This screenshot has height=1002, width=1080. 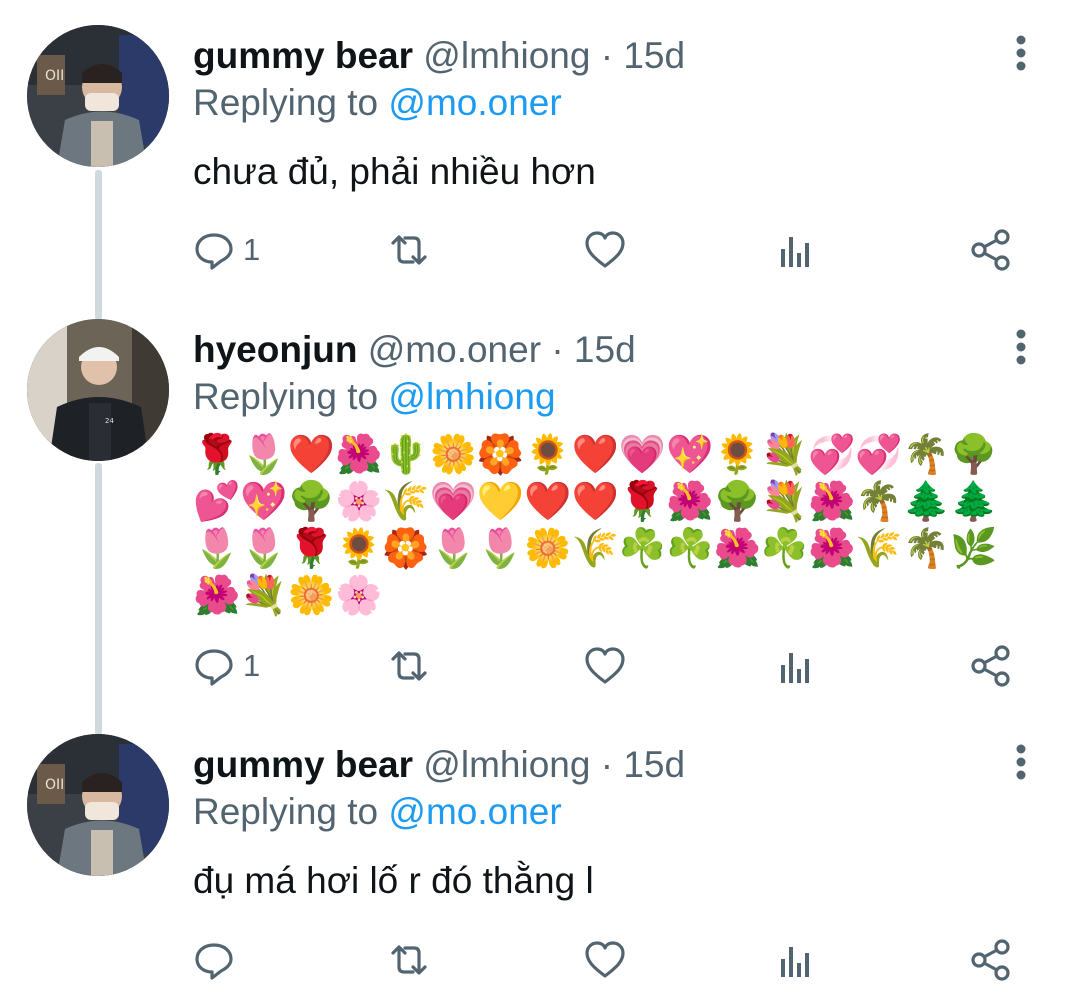 I want to click on replying-to-line: Replying to @lmhiong, so click(x=374, y=397).